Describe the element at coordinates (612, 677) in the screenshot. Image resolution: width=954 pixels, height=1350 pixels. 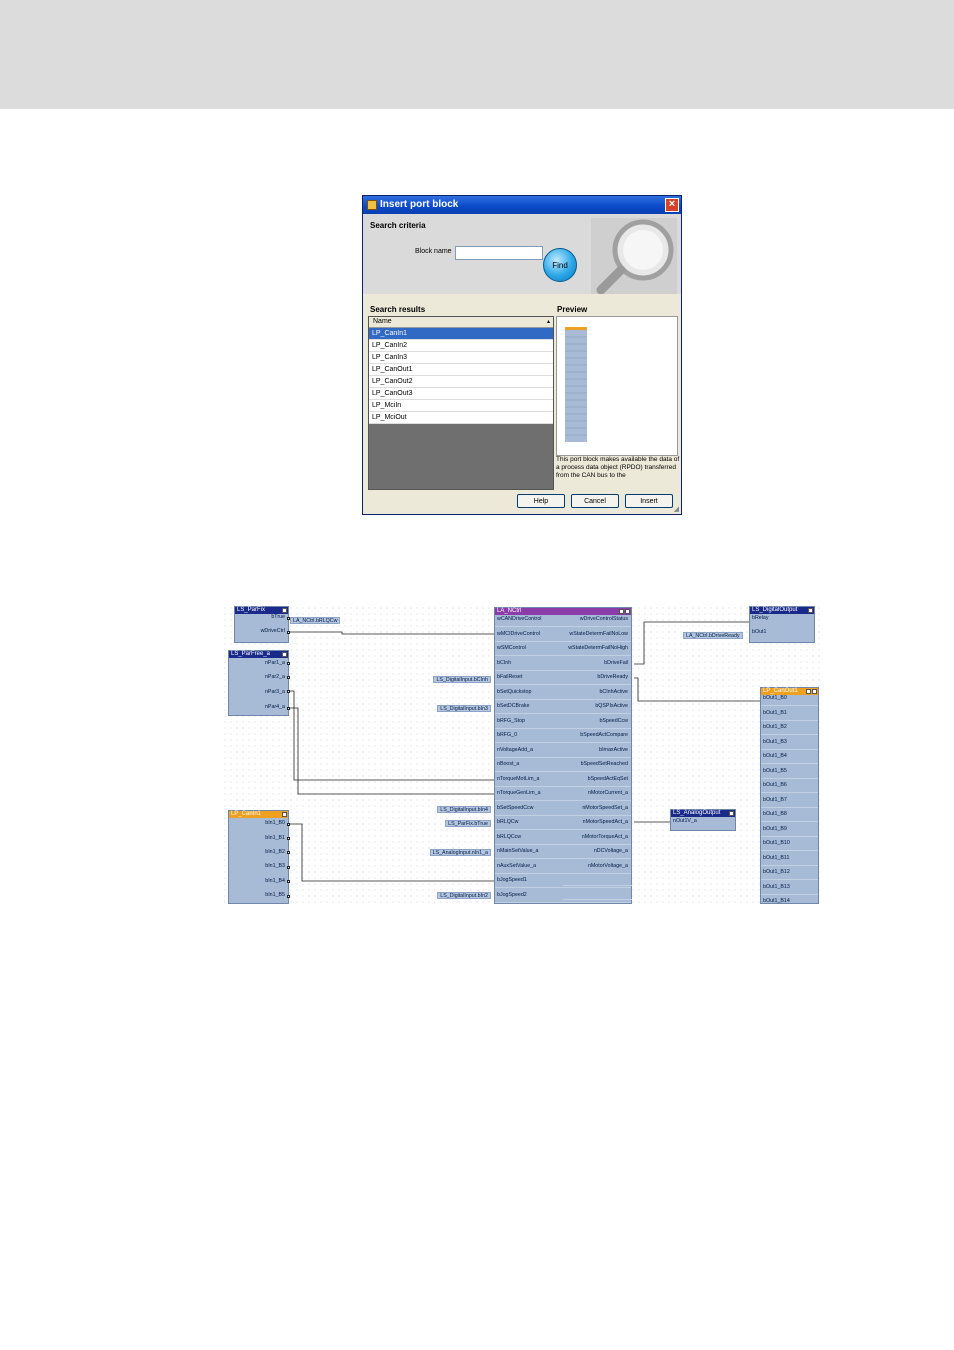
I see `output-pin: bDriveReady` at that location.